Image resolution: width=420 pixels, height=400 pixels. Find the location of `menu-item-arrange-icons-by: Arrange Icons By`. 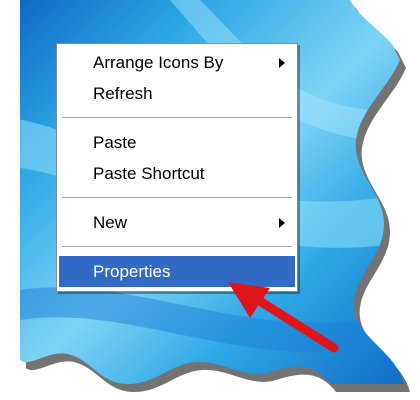

menu-item-arrange-icons-by: Arrange Icons By is located at coordinates (177, 62).